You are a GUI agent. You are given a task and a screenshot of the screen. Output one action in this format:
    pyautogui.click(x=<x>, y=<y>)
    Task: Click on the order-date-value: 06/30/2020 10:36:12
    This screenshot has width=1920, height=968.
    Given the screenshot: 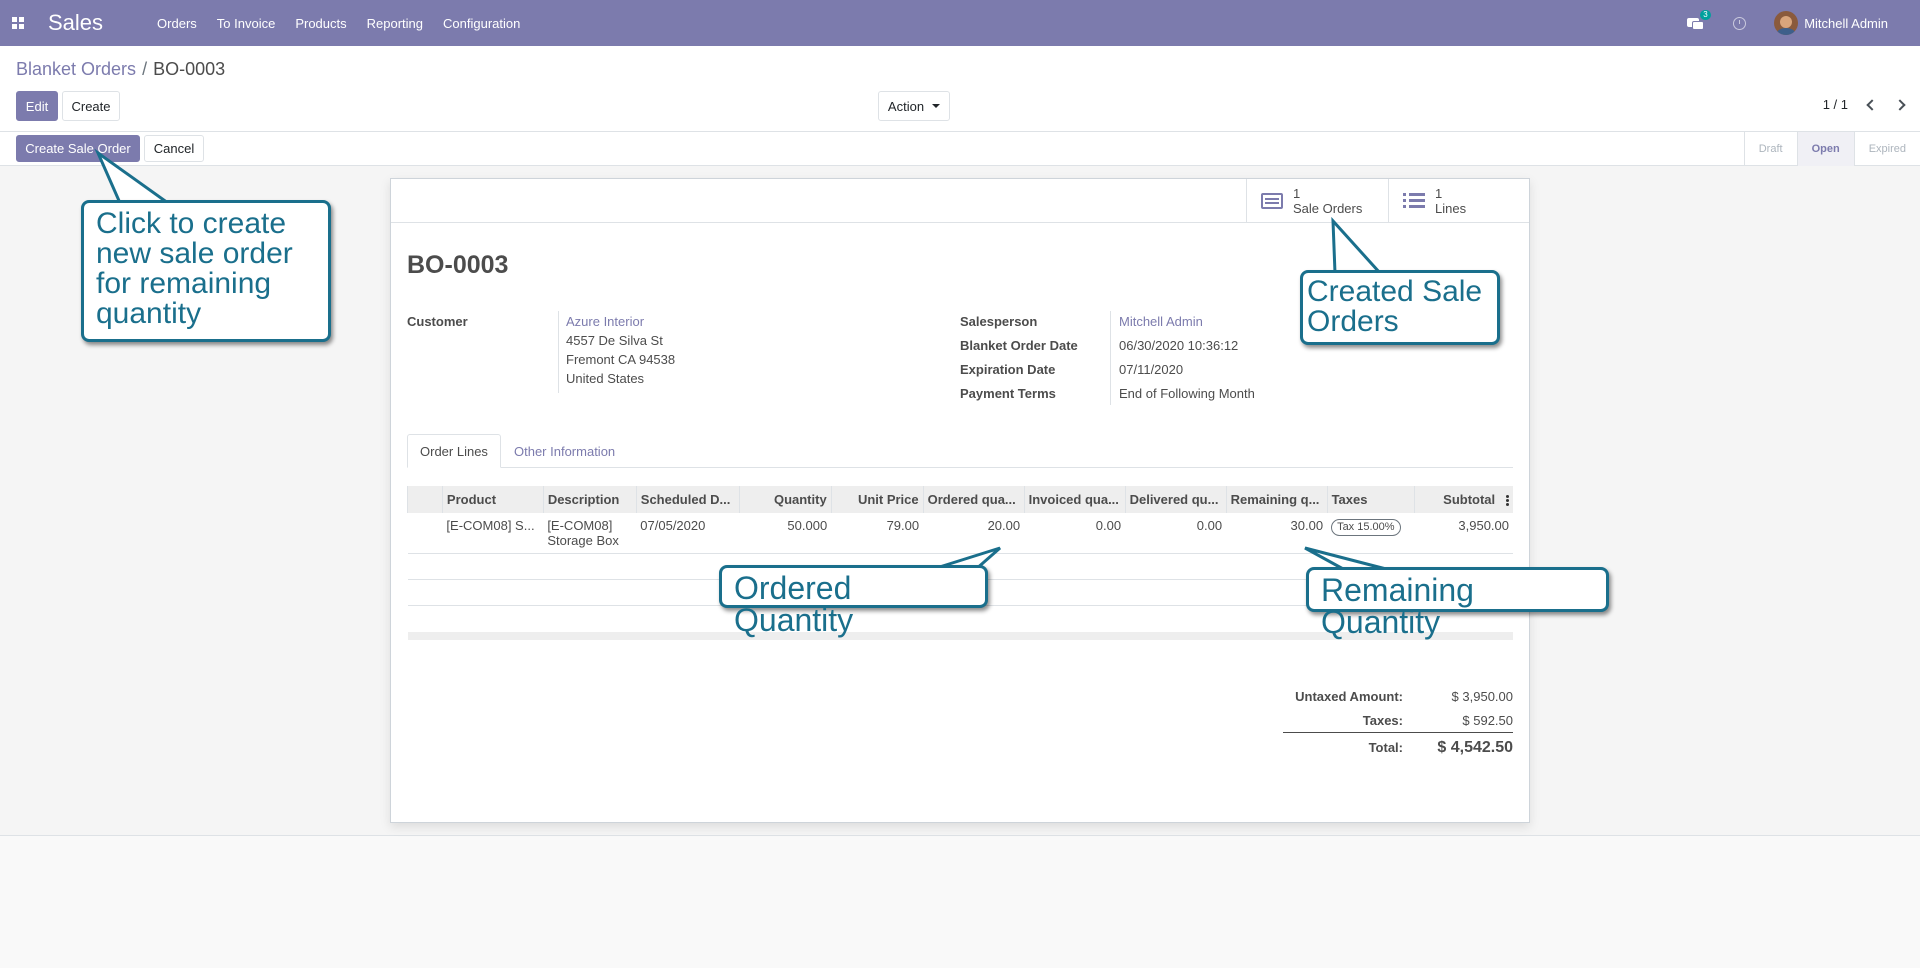 What is the action you would take?
    pyautogui.click(x=1179, y=345)
    